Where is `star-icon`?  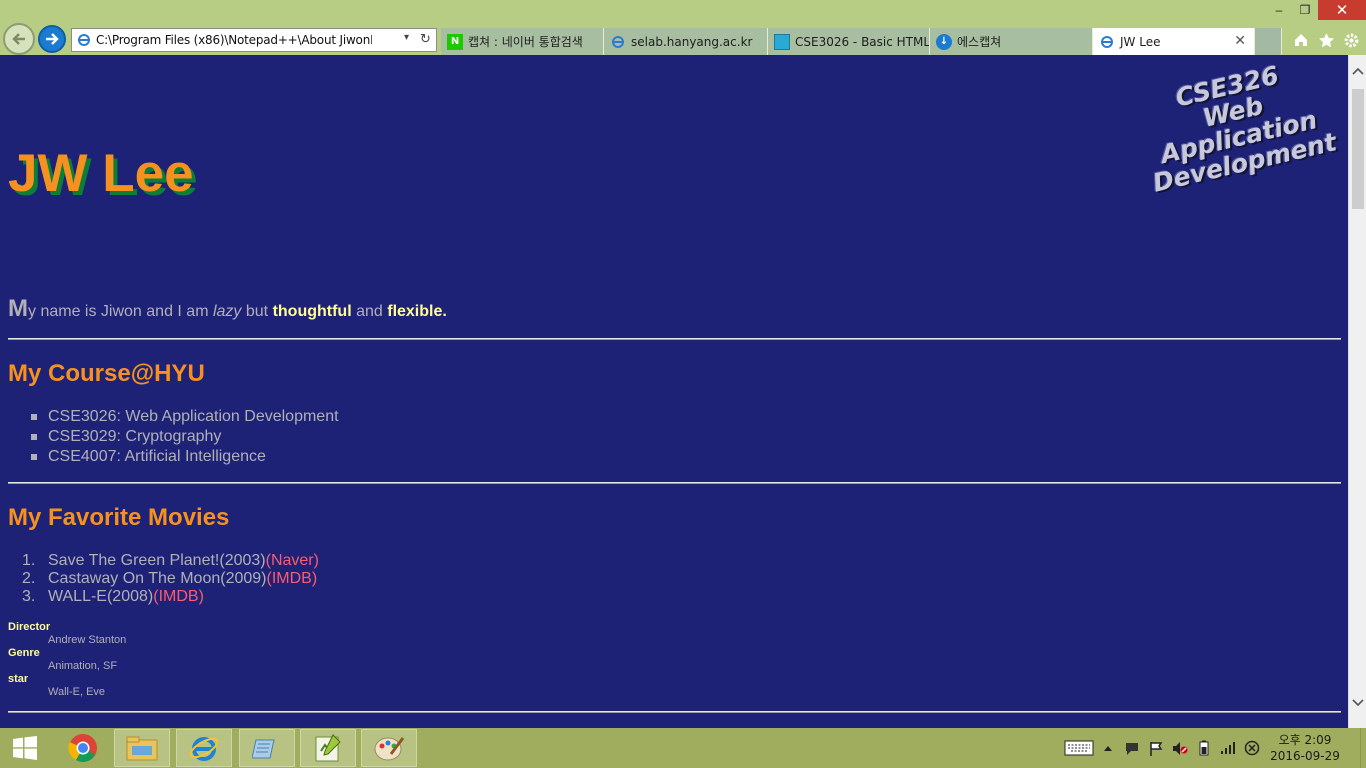 star-icon is located at coordinates (1326, 40).